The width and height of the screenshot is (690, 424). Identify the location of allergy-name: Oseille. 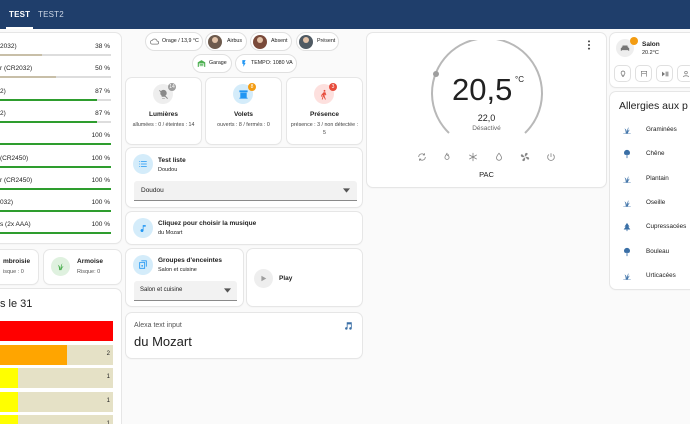
(656, 202).